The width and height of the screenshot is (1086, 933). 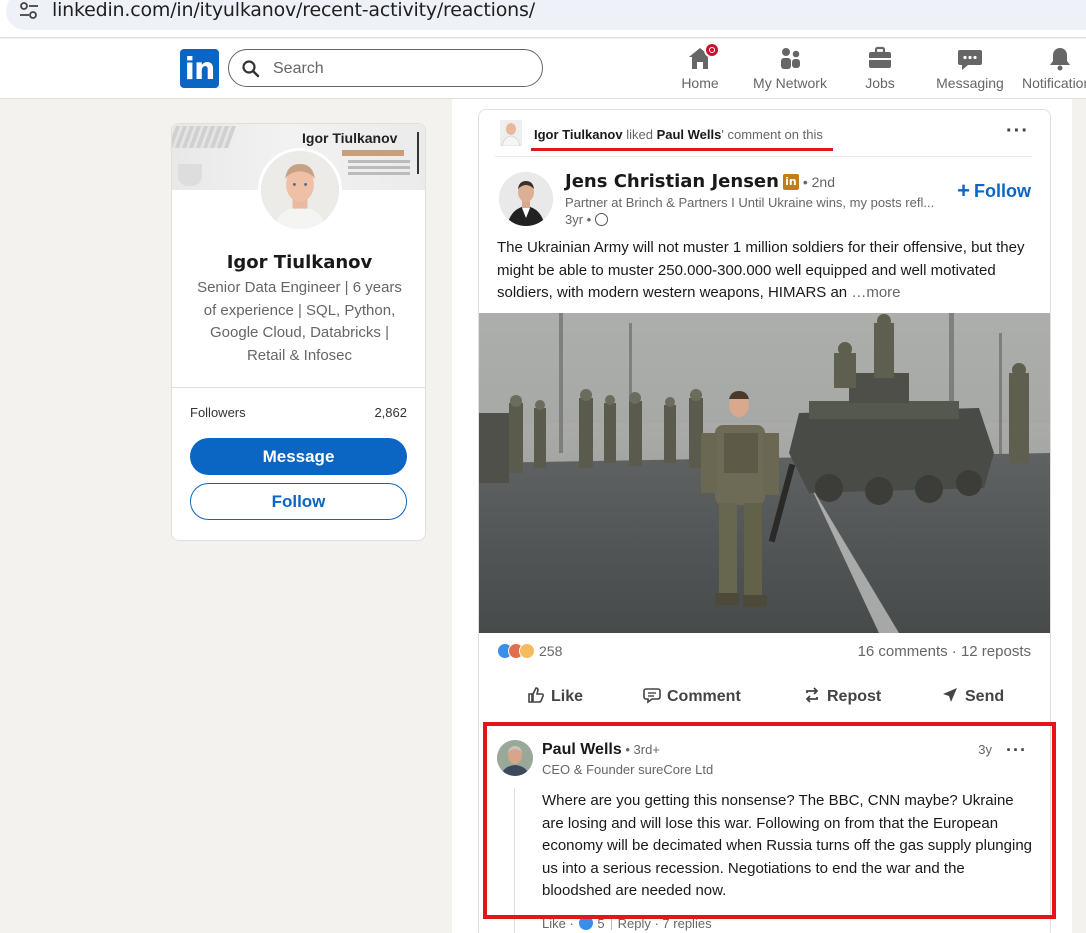 I want to click on followers-count: 2,862, so click(x=390, y=412).